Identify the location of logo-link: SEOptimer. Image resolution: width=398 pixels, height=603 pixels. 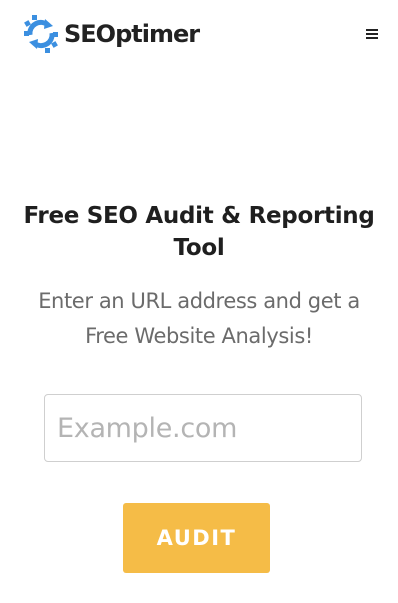
(111, 34).